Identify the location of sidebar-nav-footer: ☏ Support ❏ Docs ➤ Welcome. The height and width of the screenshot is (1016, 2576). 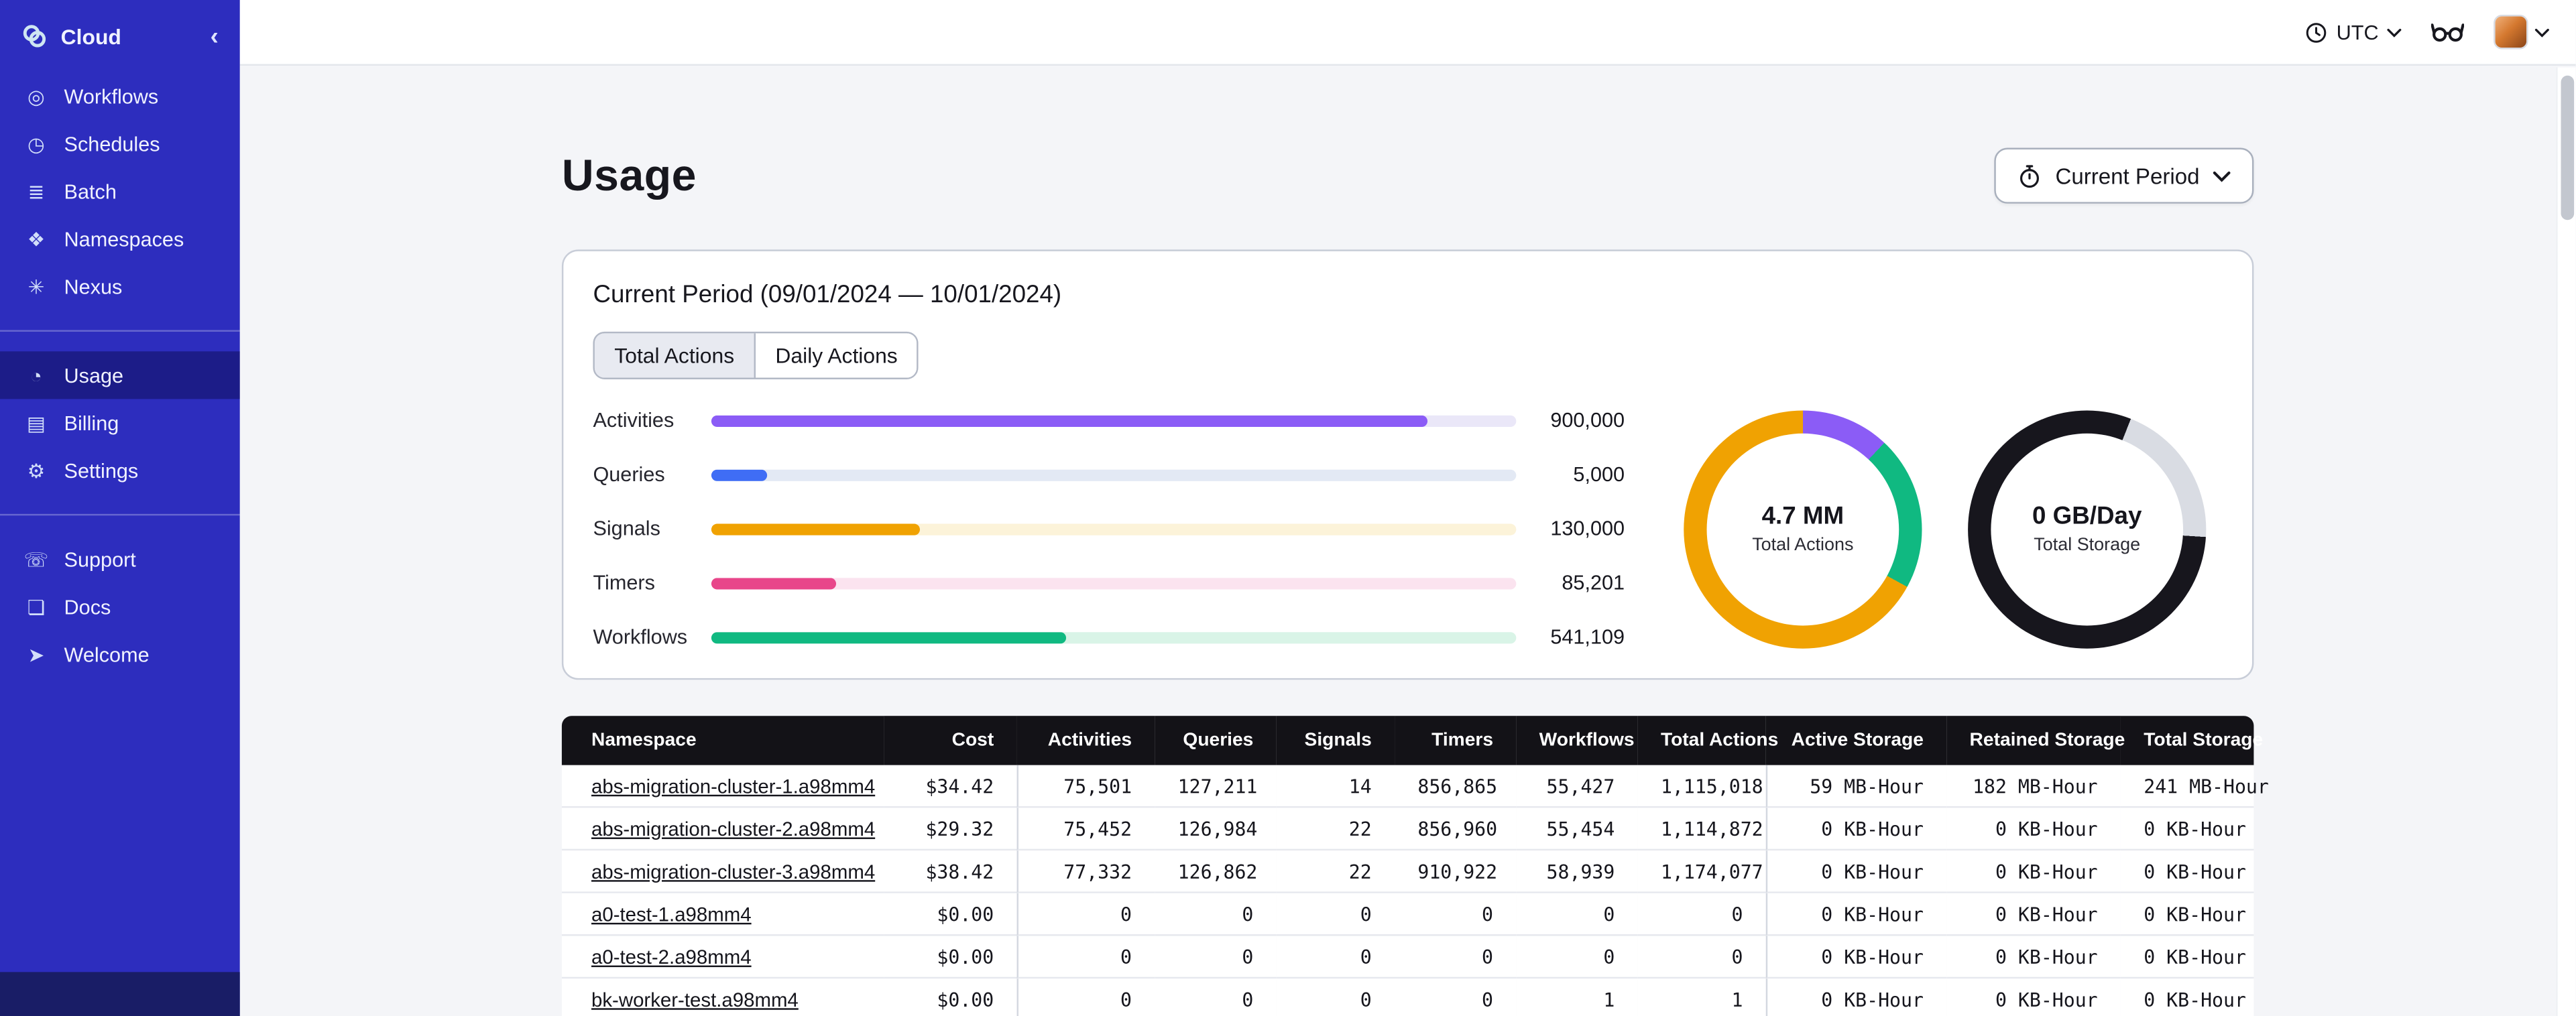
(120, 606).